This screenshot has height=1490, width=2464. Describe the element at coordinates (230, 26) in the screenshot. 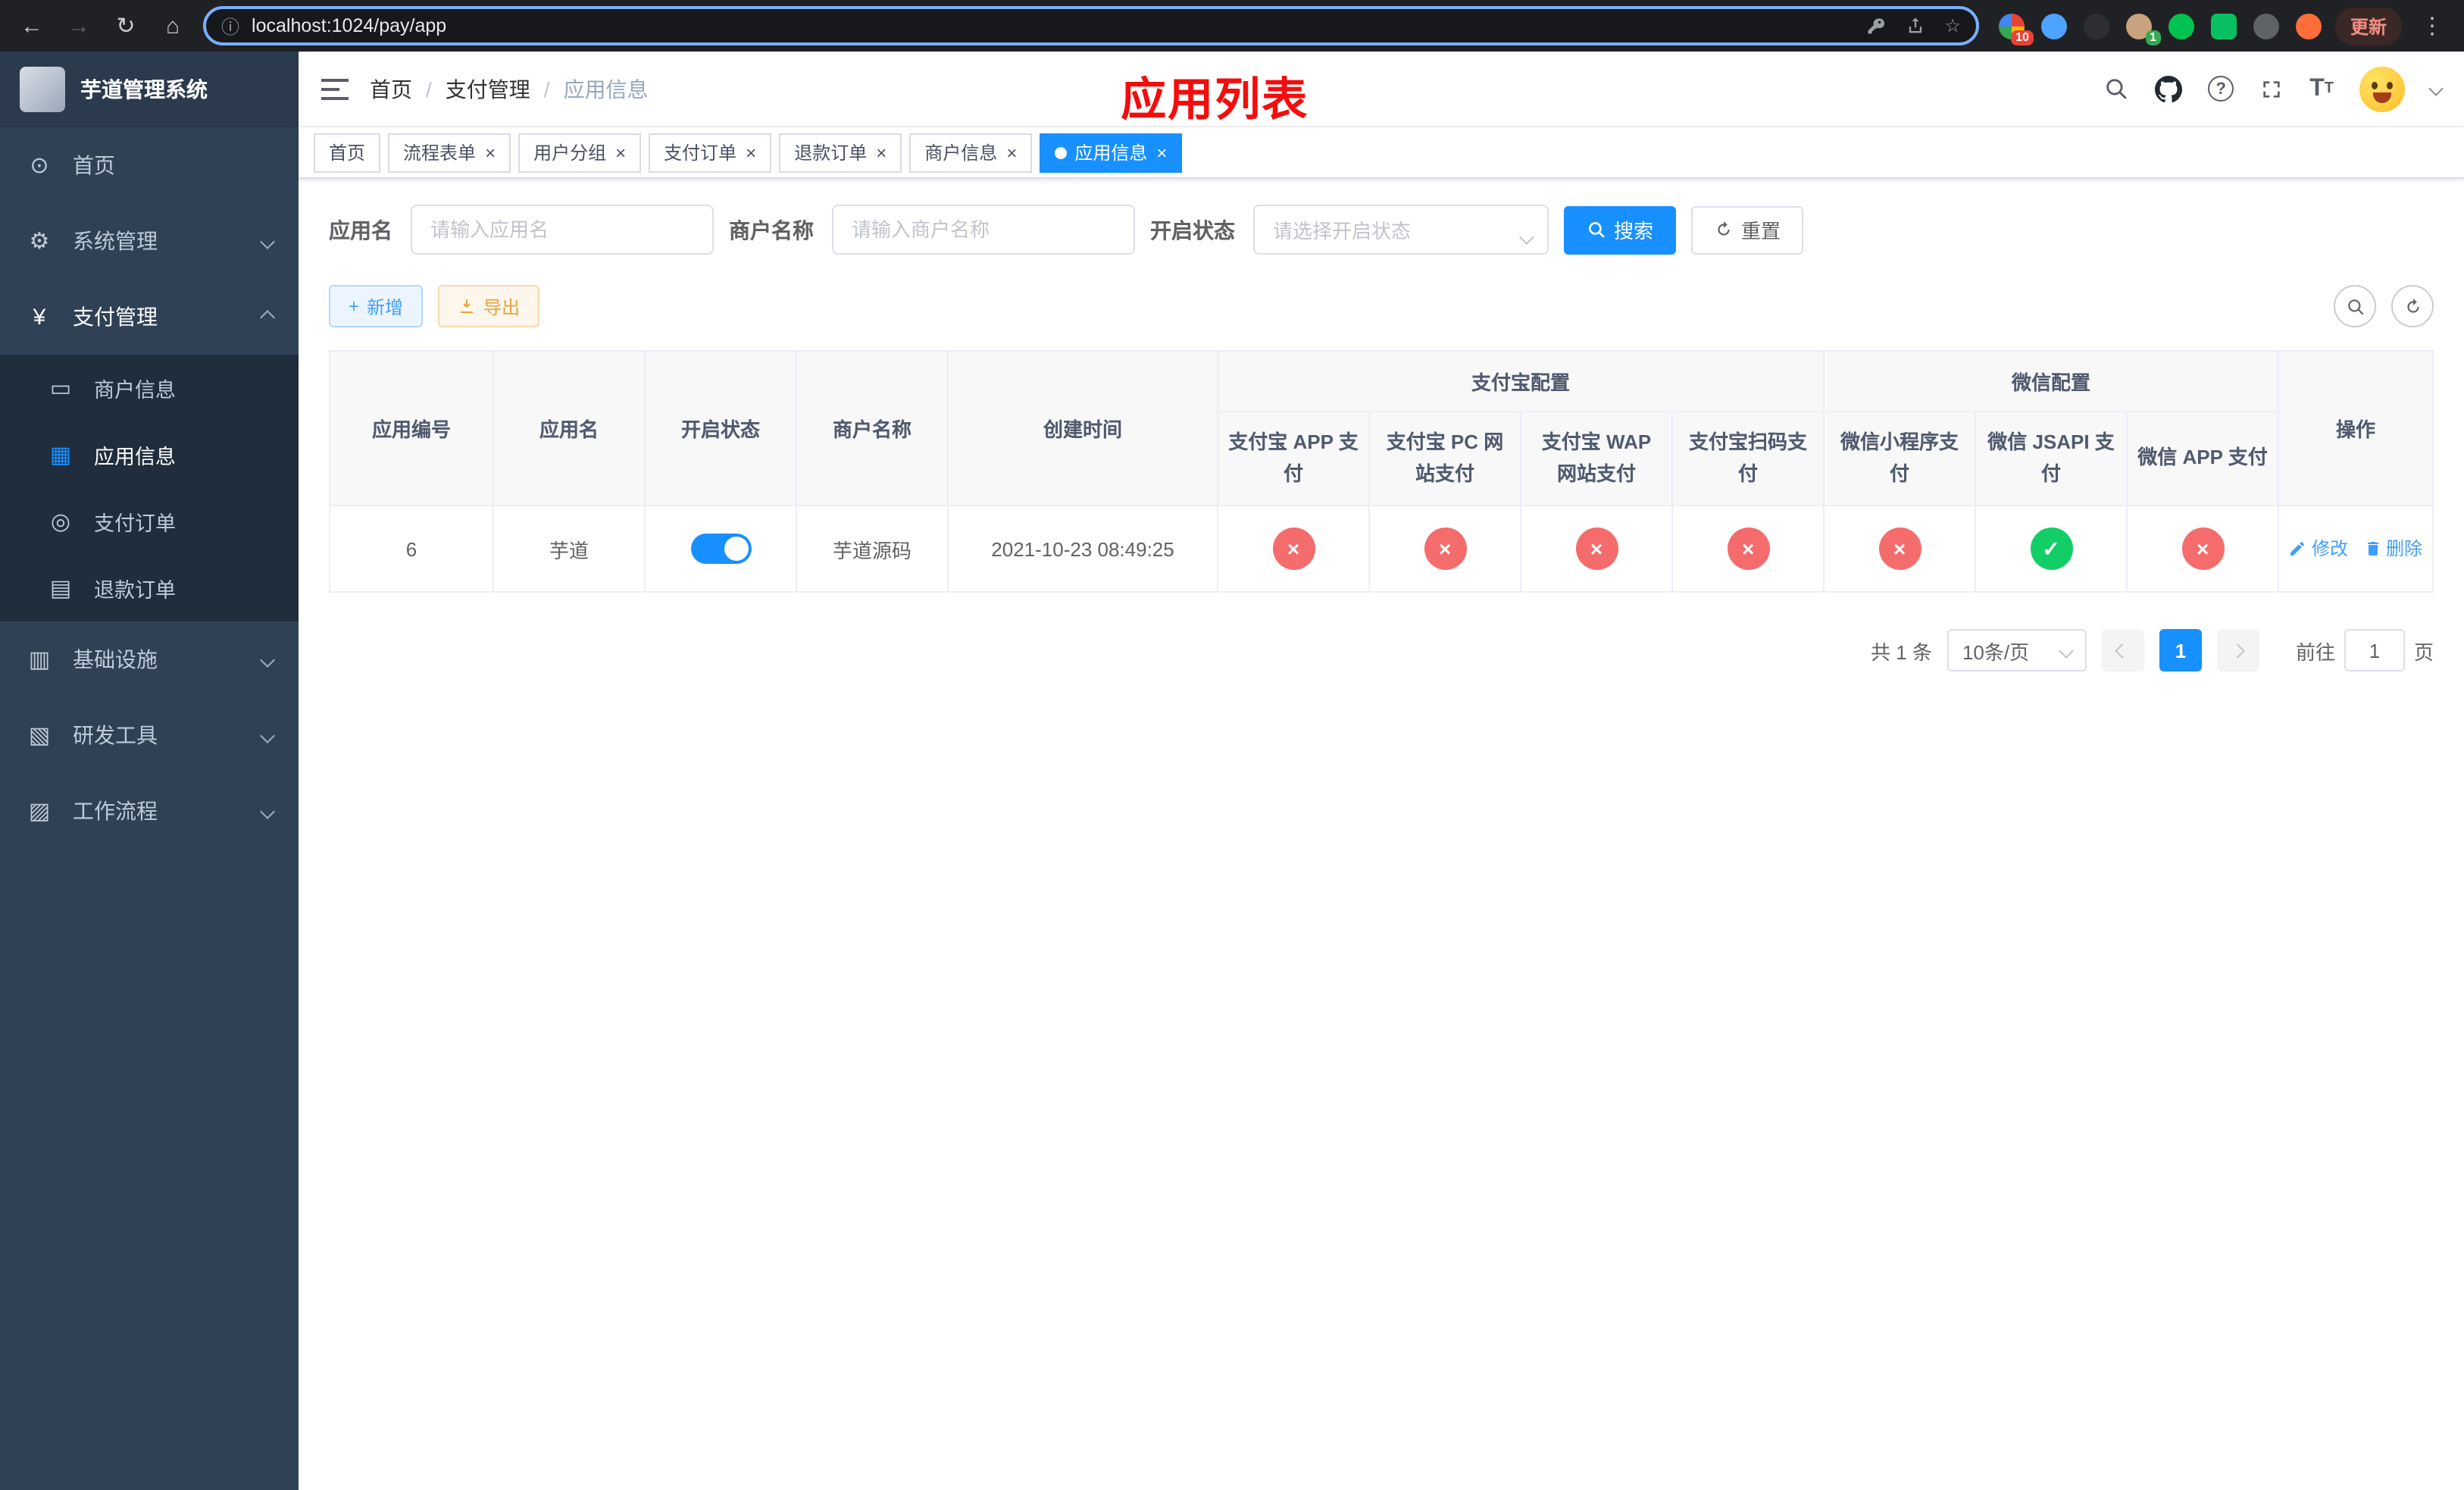

I see `site-info-icon: ⓘ` at that location.